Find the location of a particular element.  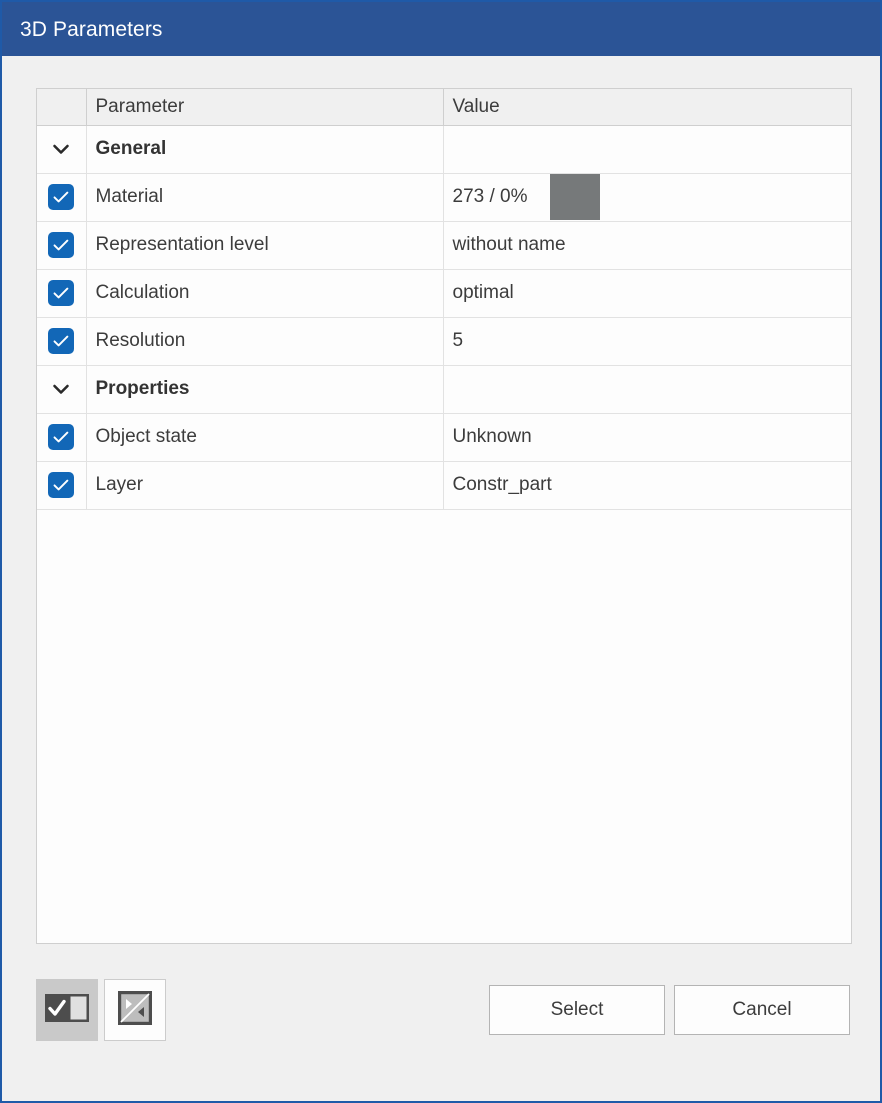

title-bar: 3D Parameters is located at coordinates (441, 29).